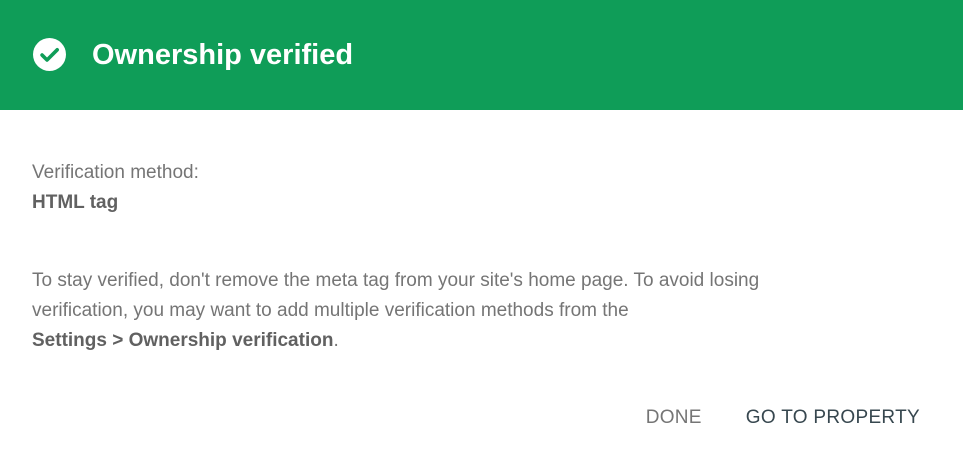  Describe the element at coordinates (336, 340) in the screenshot. I see `info-period: .` at that location.